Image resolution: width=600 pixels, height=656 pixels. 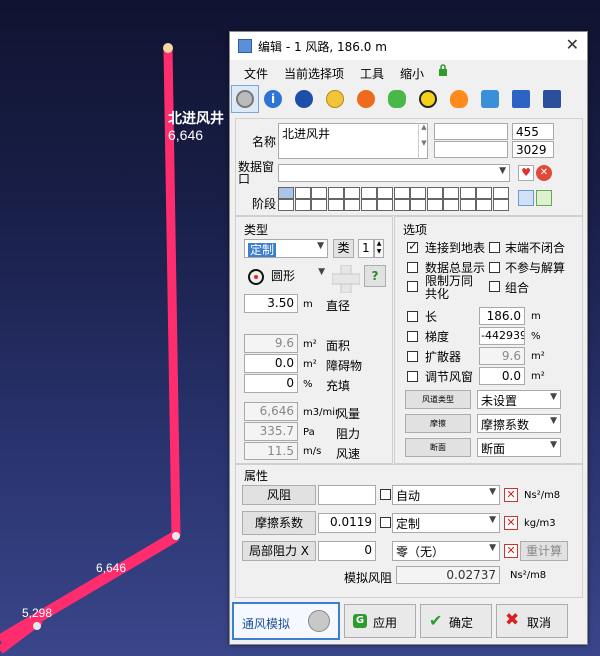 I want to click on friction-checkbox, so click(x=385, y=522).